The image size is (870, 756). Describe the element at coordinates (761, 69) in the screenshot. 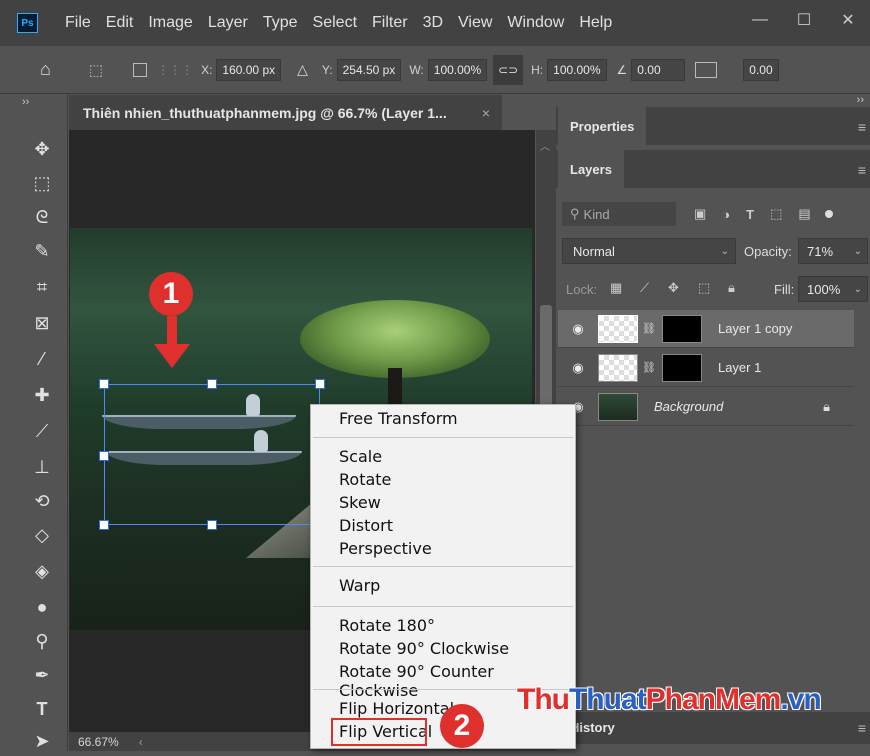

I see `skew-field: 0.00` at that location.